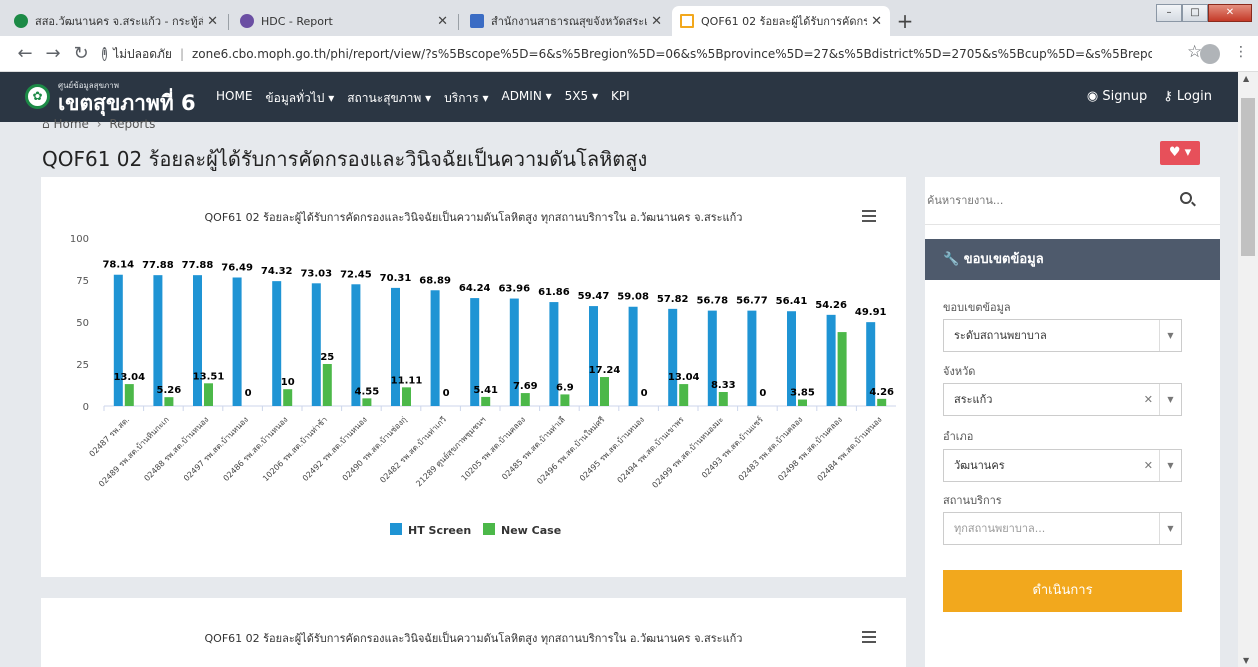 The image size is (1258, 667). I want to click on x-category-label: 02482 รพ.สต.บ้านท่าเกวี, so click(413, 450).